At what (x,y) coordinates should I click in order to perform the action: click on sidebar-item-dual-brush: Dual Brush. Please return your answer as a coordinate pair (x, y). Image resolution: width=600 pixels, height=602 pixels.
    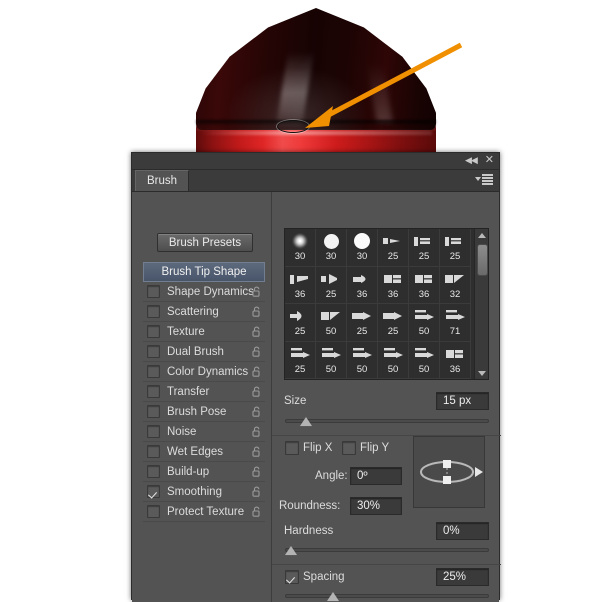
    Looking at the image, I should click on (204, 352).